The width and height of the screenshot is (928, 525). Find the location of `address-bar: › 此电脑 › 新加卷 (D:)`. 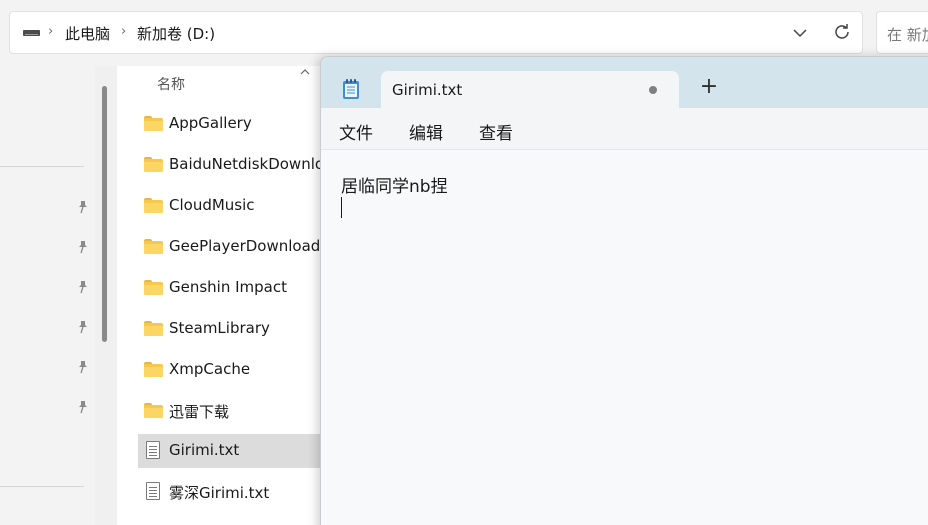

address-bar: › 此电脑 › 新加卷 (D:) is located at coordinates (436, 32).